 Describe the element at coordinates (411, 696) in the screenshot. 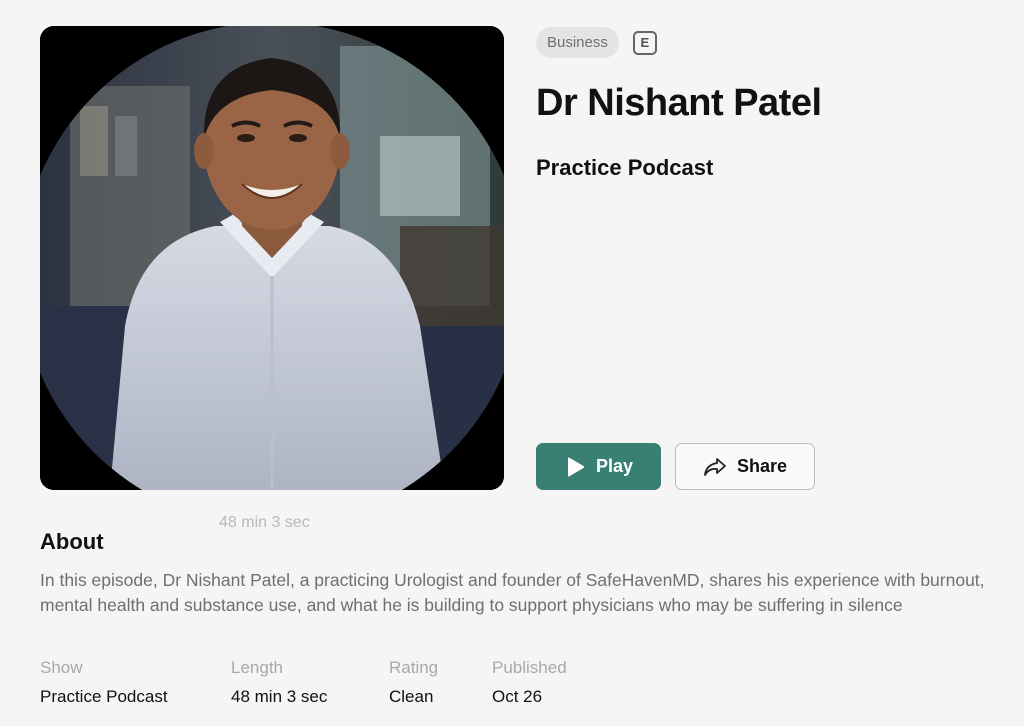

I see `meta-rating-value: Clean` at that location.